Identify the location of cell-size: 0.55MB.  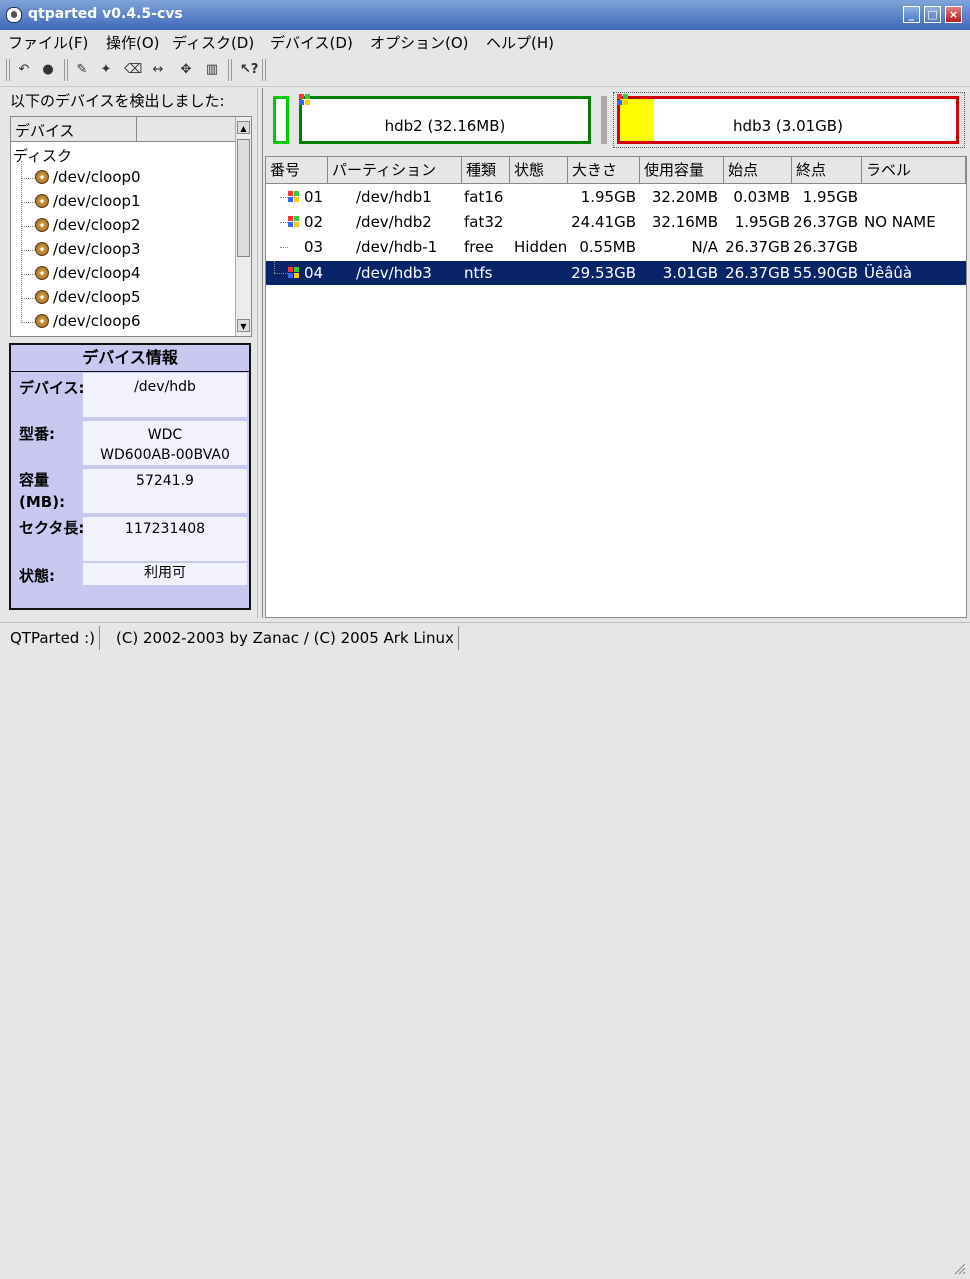
(607, 247).